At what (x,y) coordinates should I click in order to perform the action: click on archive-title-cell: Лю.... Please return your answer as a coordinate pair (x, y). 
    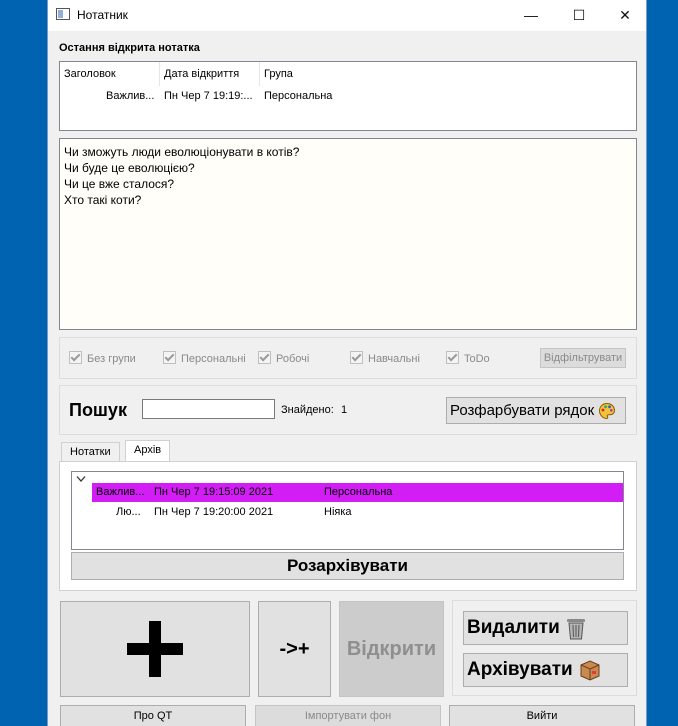
    Looking at the image, I should click on (128, 512).